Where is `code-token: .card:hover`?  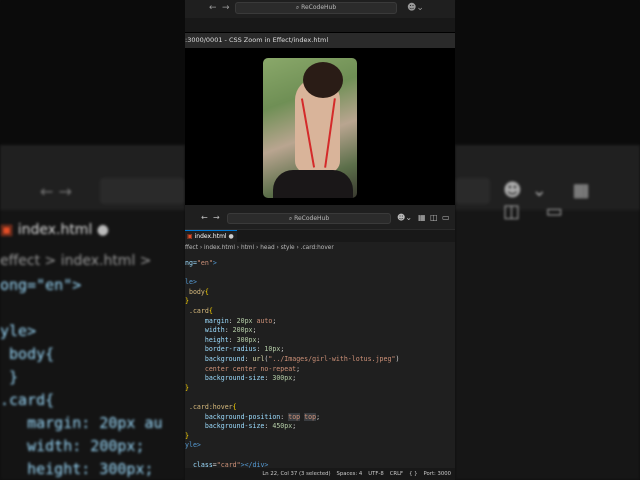 code-token: .card:hover is located at coordinates (209, 407).